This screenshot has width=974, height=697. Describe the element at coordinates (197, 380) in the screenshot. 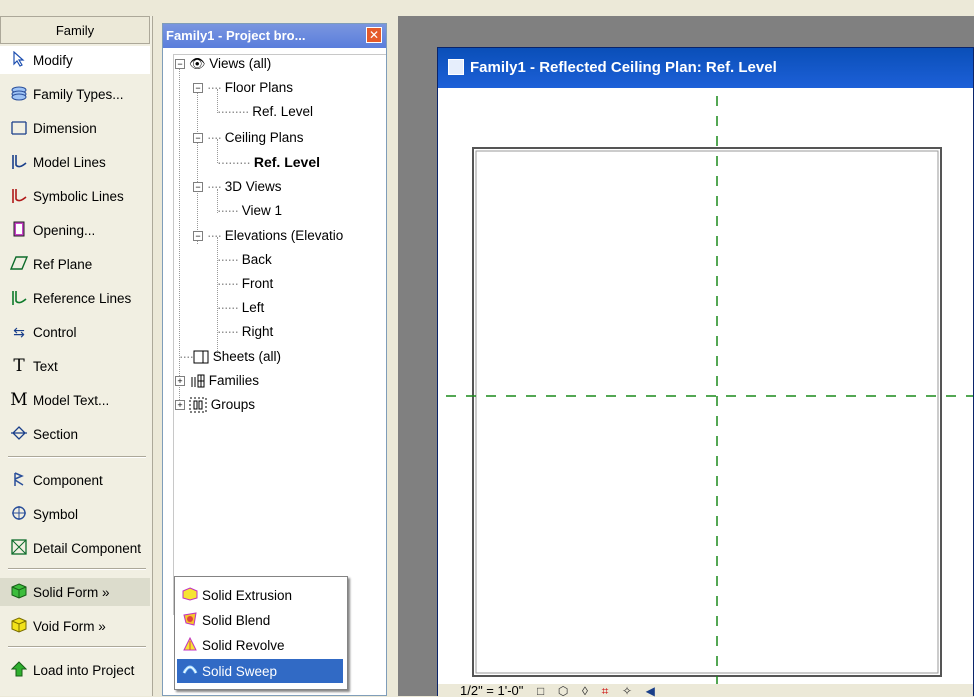

I see `families-icon` at that location.